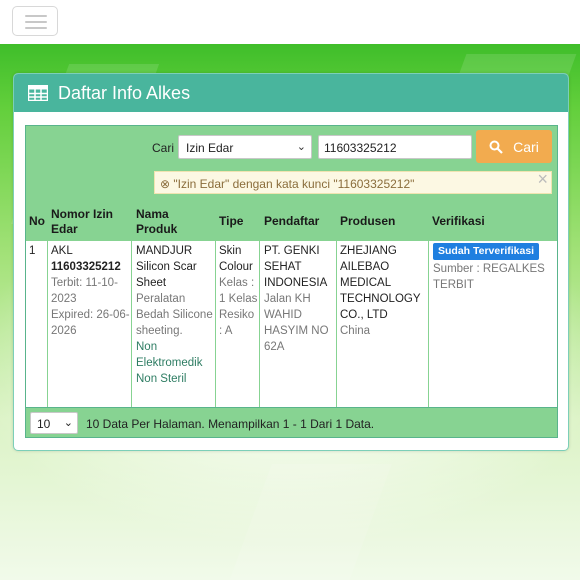 This screenshot has height=584, width=580. What do you see at coordinates (90, 323) in the screenshot?
I see `izin-expired: Expired: 26-06-2026` at bounding box center [90, 323].